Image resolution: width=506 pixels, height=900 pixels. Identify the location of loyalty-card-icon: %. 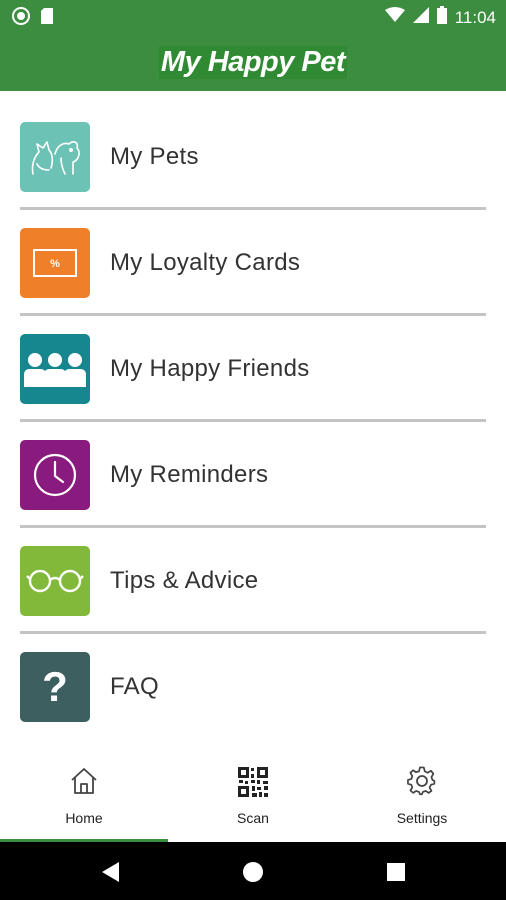
(55, 263).